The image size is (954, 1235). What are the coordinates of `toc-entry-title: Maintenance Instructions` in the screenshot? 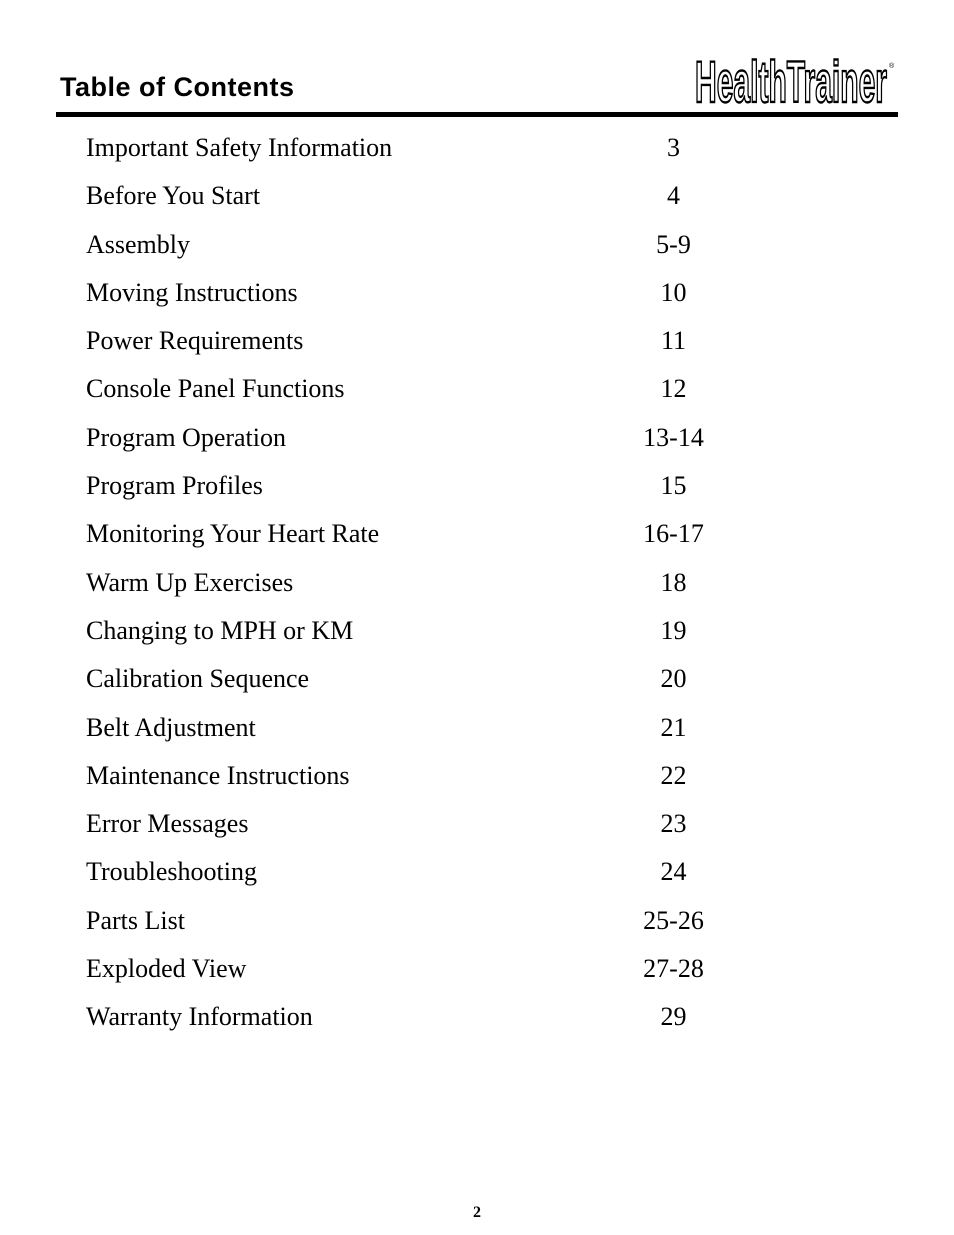 It's located at (218, 775).